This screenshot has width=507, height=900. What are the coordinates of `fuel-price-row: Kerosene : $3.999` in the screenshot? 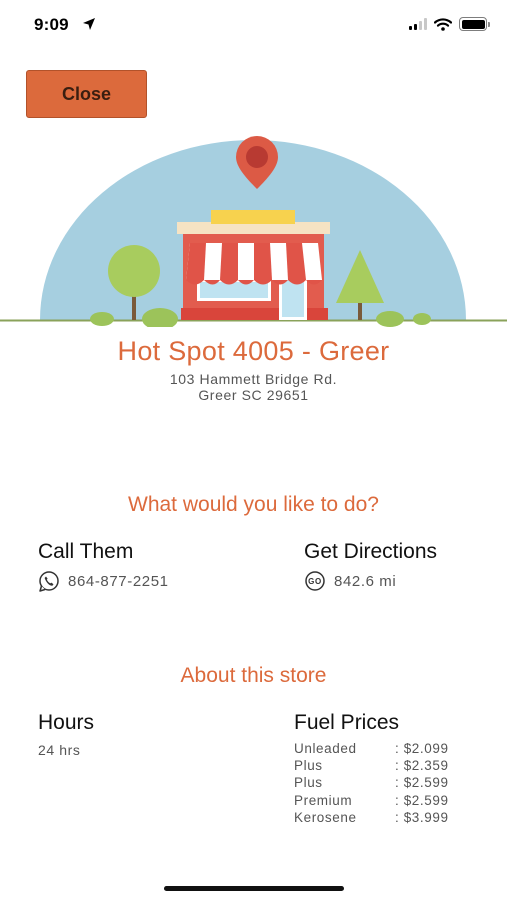 It's located at (389, 818).